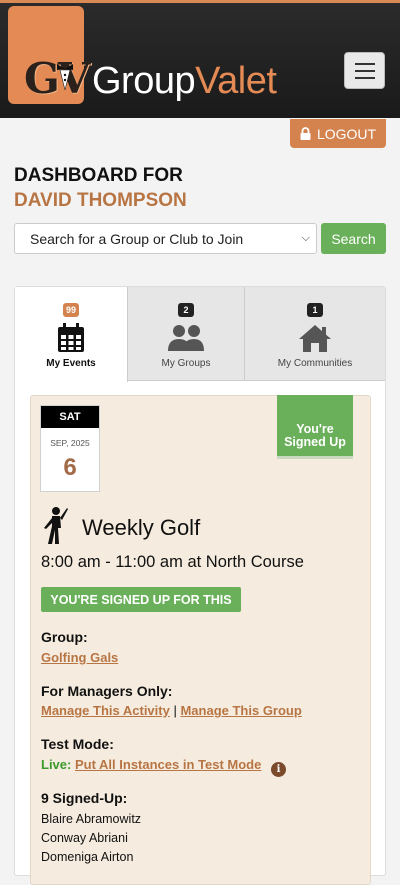 This screenshot has height=885, width=400. I want to click on brand-part1: Group, so click(144, 81).